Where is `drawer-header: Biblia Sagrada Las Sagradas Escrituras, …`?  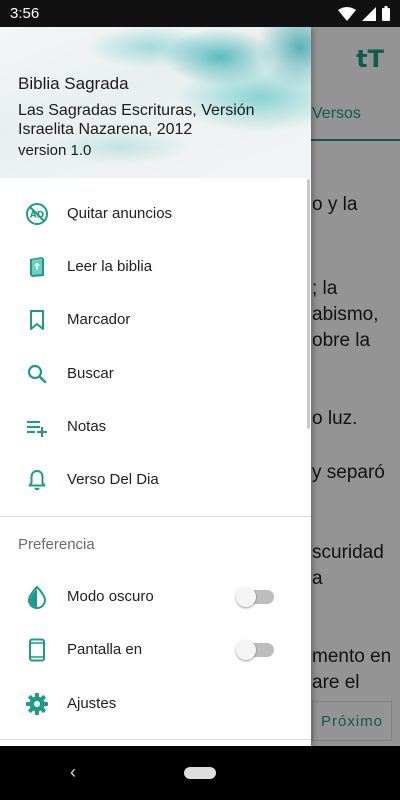 drawer-header: Biblia Sagrada Las Sagradas Escrituras, … is located at coordinates (155, 102).